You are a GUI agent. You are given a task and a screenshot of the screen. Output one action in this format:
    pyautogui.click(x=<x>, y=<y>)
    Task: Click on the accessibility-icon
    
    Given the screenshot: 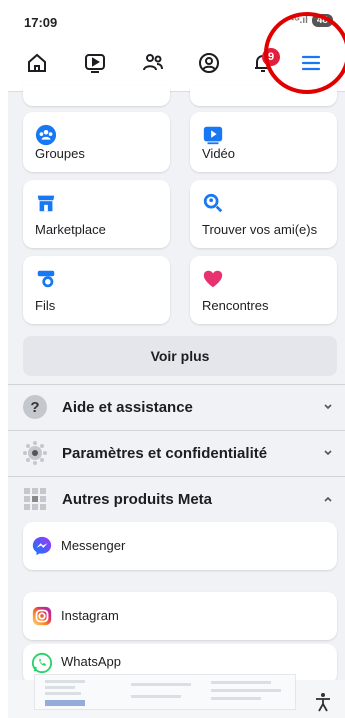 What is the action you would take?
    pyautogui.click(x=323, y=702)
    